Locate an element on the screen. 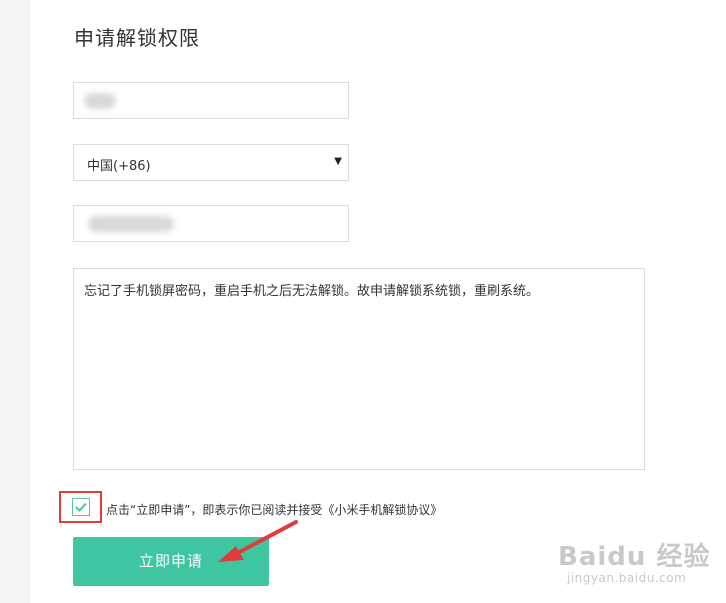 This screenshot has width=726, height=603. blurred-name-value is located at coordinates (100, 101).